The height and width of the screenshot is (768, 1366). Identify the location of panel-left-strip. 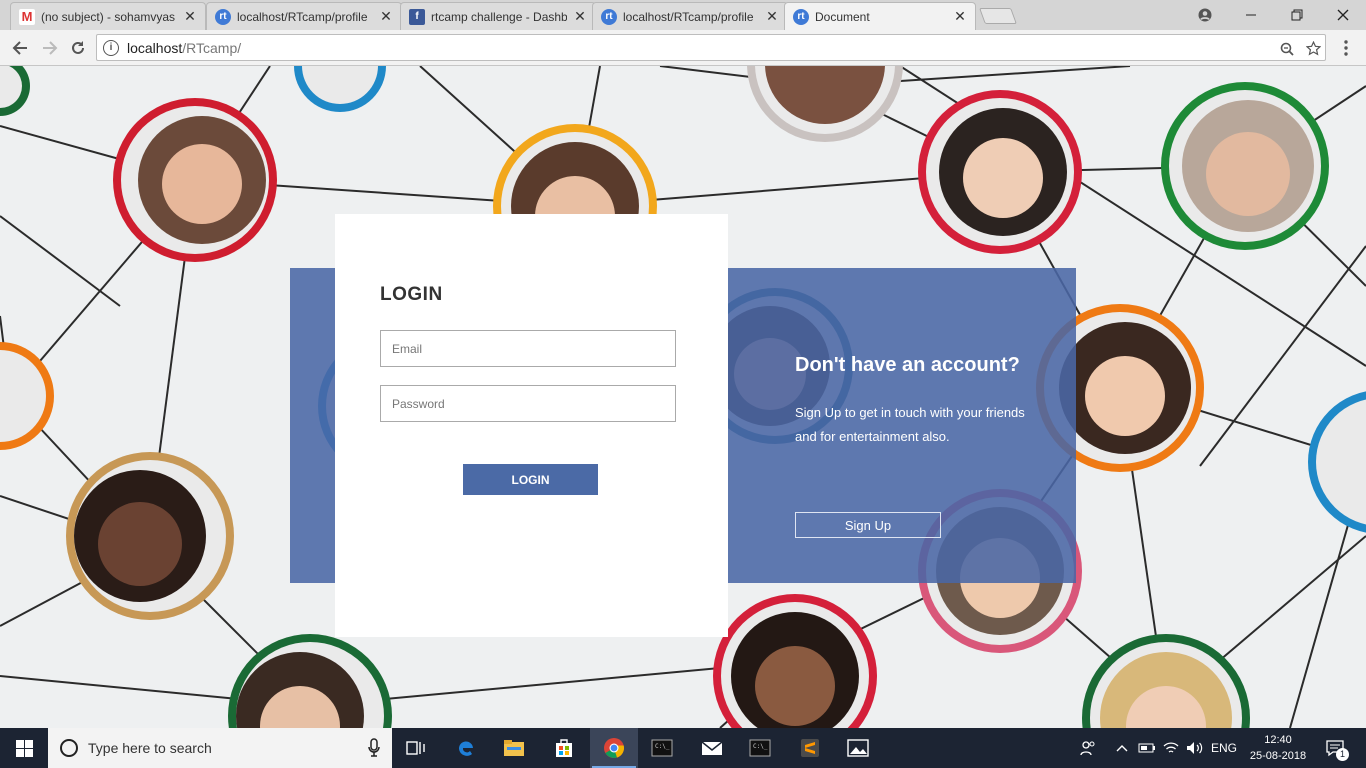
(312, 425).